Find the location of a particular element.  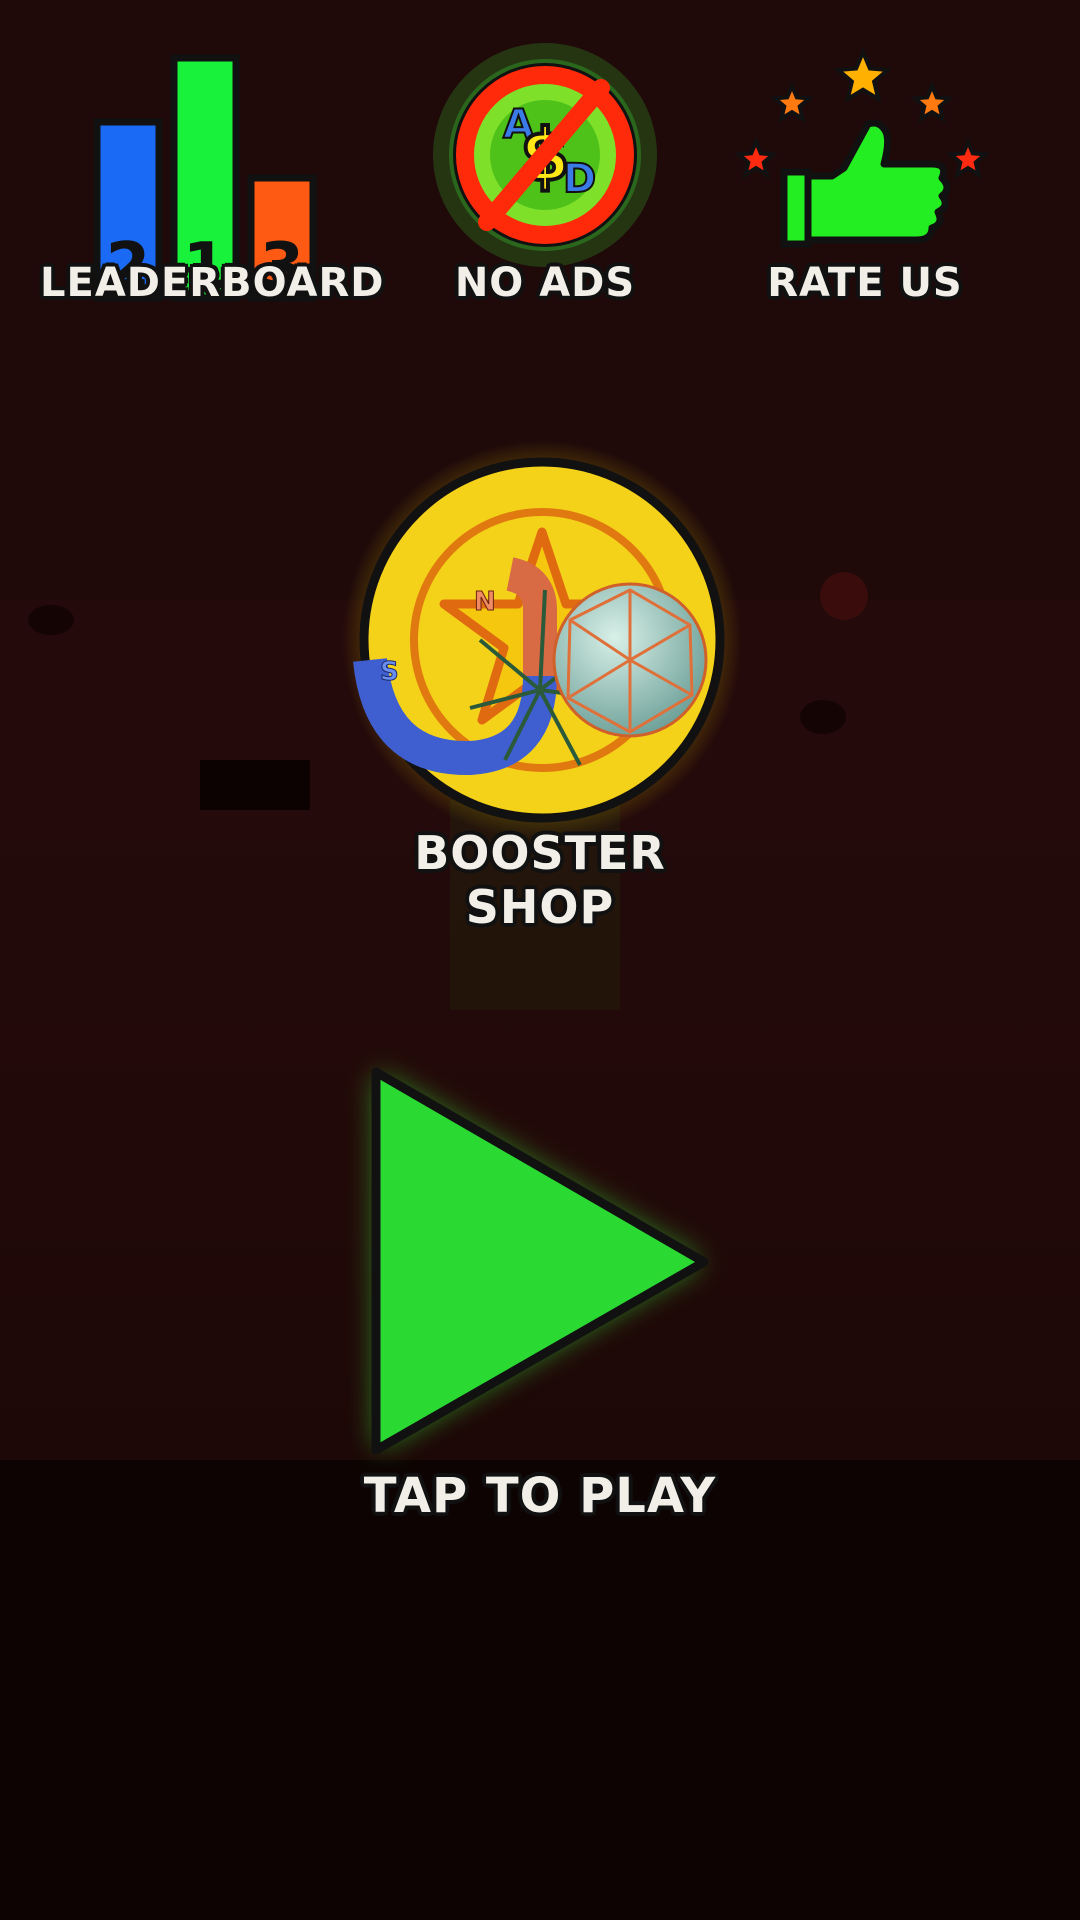

booster-shop-button: S N BOOSTER SHOP is located at coordinates (541, 687).